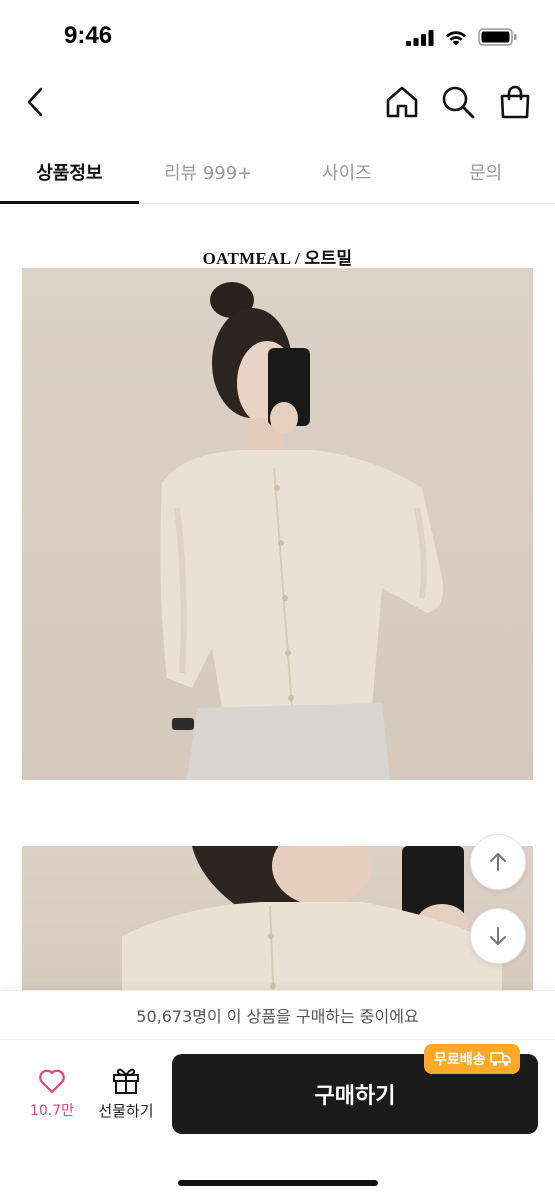  I want to click on search-icon, so click(458, 102).